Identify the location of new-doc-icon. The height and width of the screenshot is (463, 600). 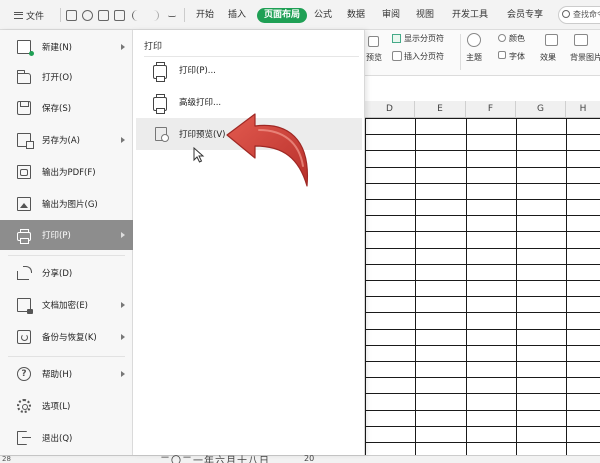
(25, 48).